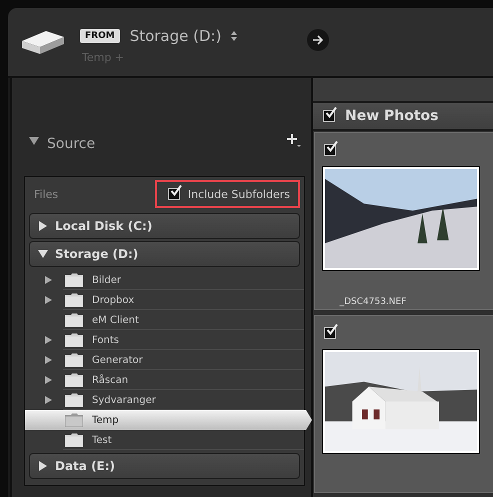  I want to click on up-down-arrows-icon, so click(234, 35).